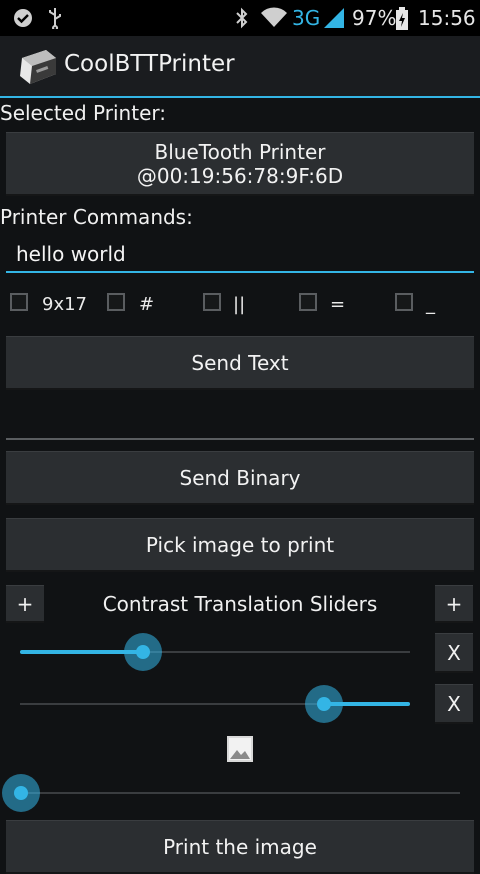 The image size is (480, 874). Describe the element at coordinates (240, 67) in the screenshot. I see `action-bar: CoolBTTPrinter` at that location.